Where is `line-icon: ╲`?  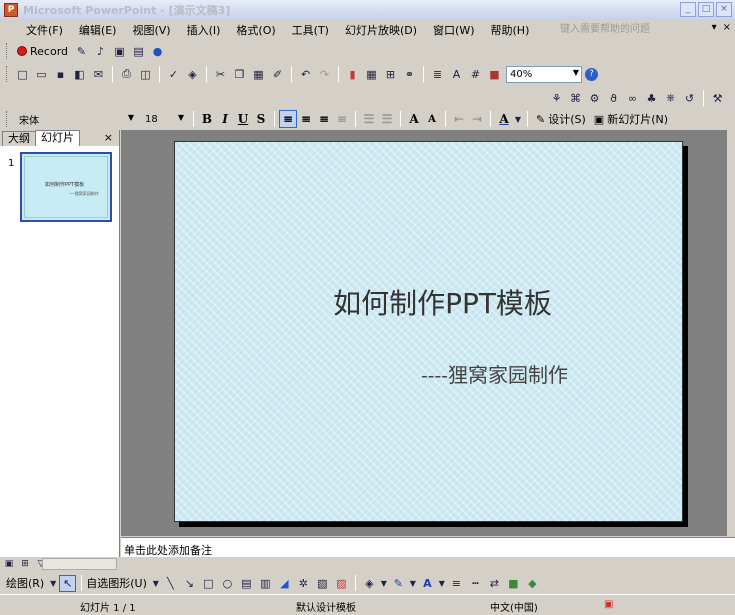
line-icon: ╲ is located at coordinates (170, 583).